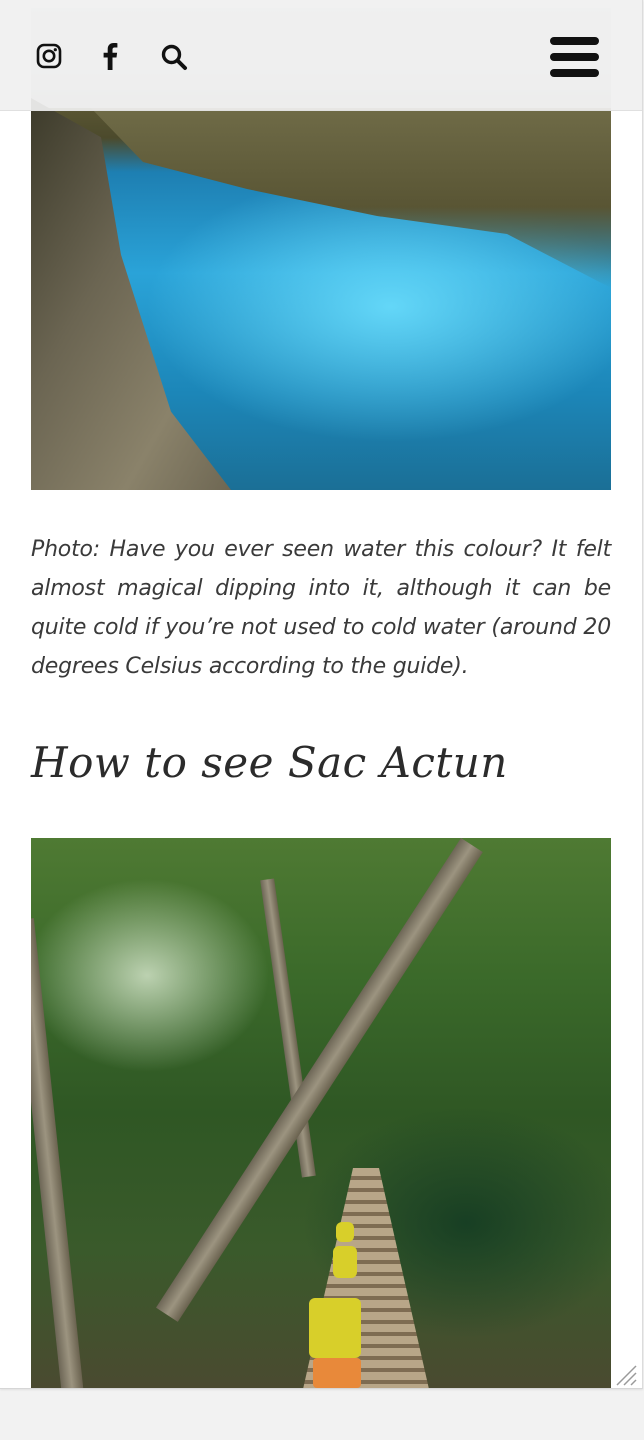 The width and height of the screenshot is (644, 1440). What do you see at coordinates (269, 762) in the screenshot?
I see `section-heading: How to see Sac Actun` at bounding box center [269, 762].